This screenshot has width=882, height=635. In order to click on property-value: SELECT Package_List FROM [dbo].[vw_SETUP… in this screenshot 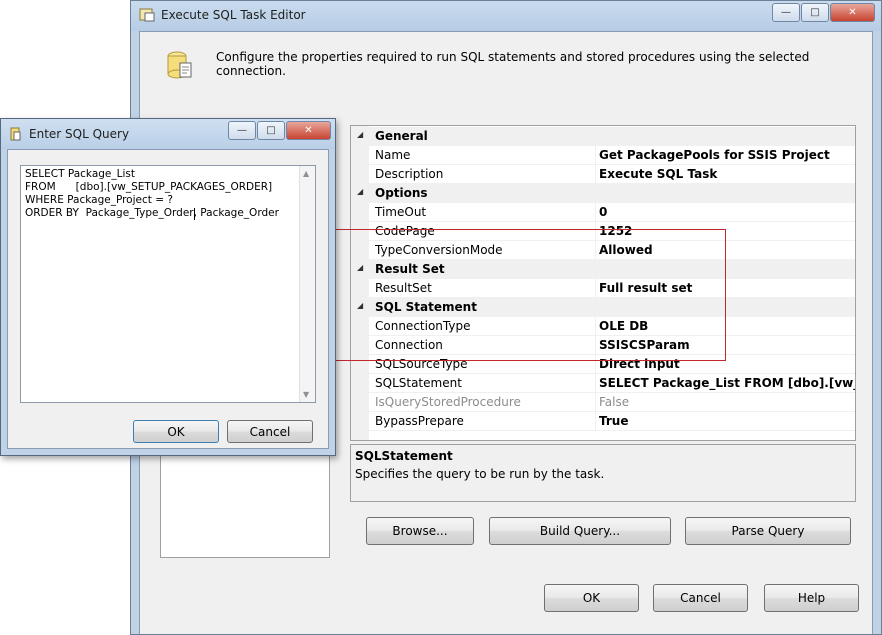, I will do `click(727, 383)`.